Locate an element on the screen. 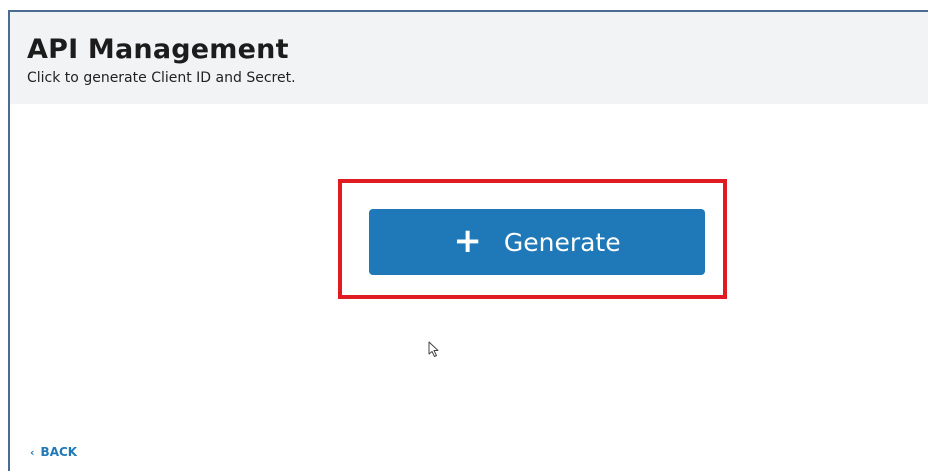  page-subtitle: Click to generate Client ID and Secret. is located at coordinates (161, 78).